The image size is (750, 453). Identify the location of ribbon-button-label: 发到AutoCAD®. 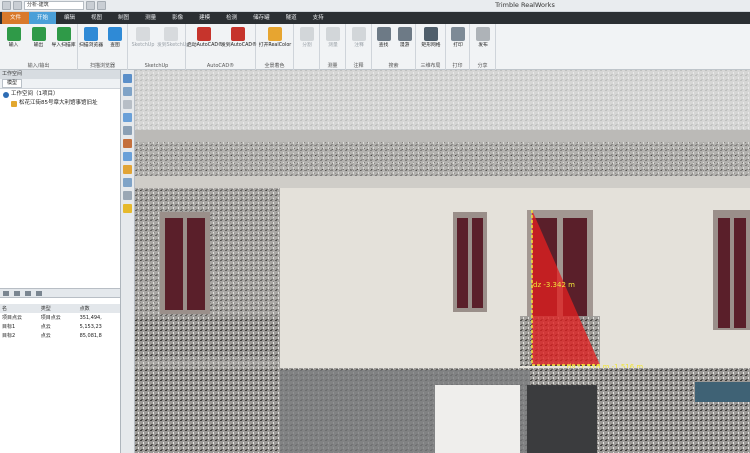
(239, 45).